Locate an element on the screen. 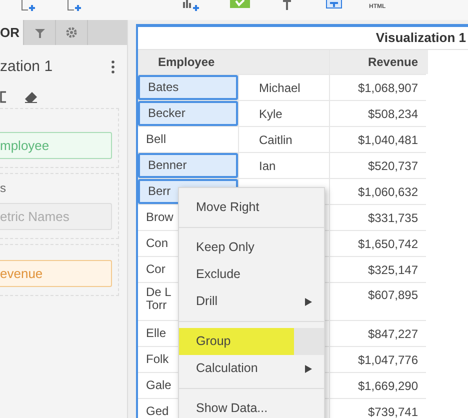 This screenshot has width=468, height=418. table-cell: $1,060,632 is located at coordinates (379, 191).